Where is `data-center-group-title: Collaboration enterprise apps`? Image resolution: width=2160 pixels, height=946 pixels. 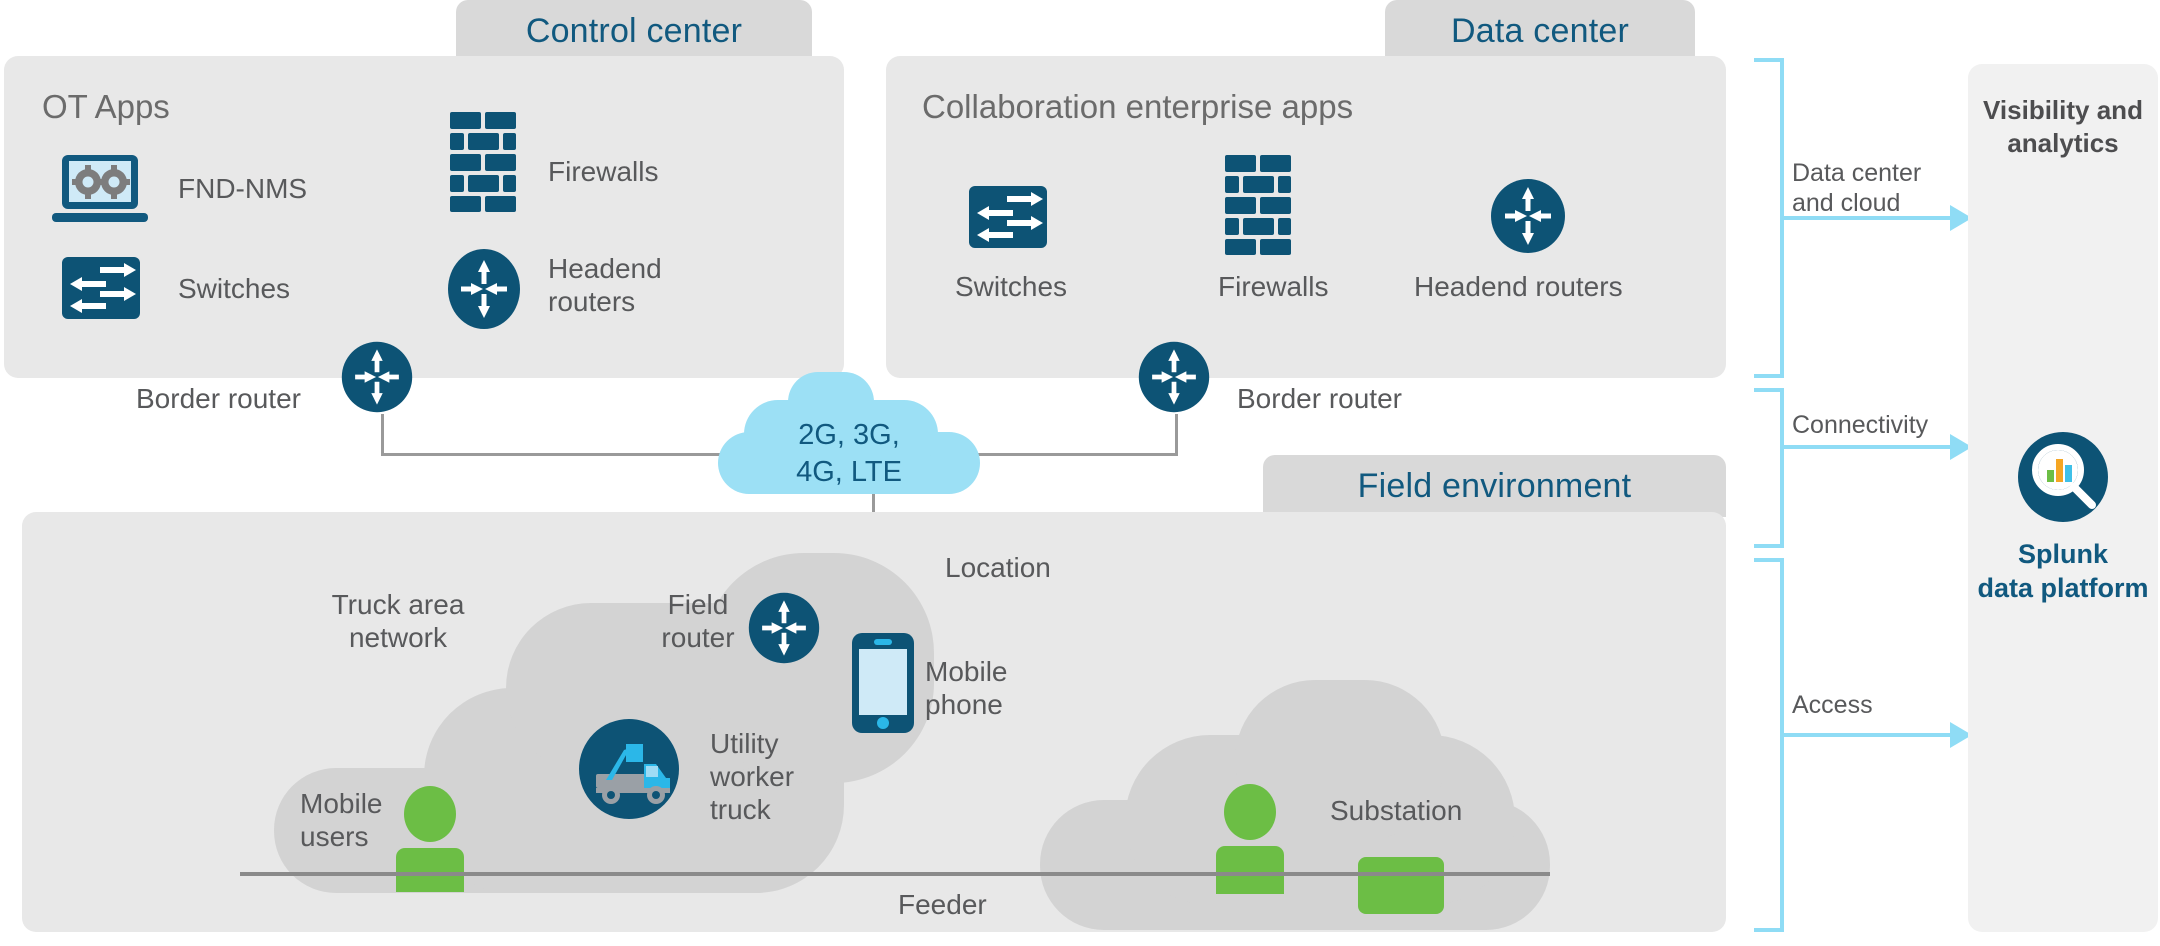
data-center-group-title: Collaboration enterprise apps is located at coordinates (1138, 106).